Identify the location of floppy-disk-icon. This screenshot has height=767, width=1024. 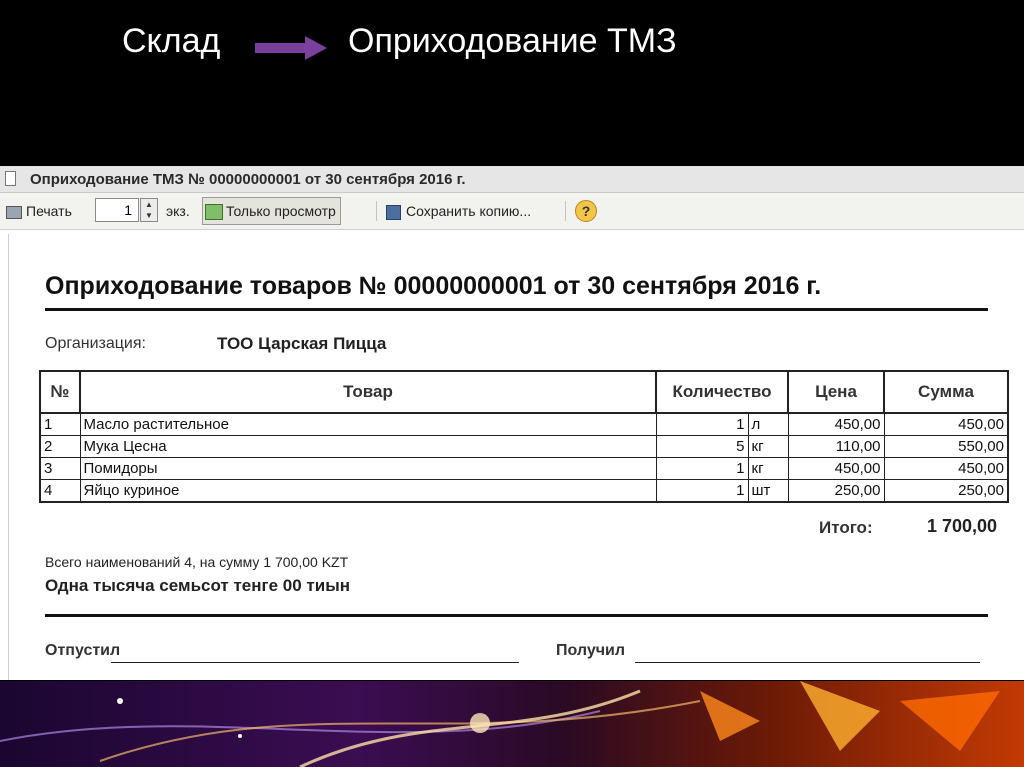
(393, 212).